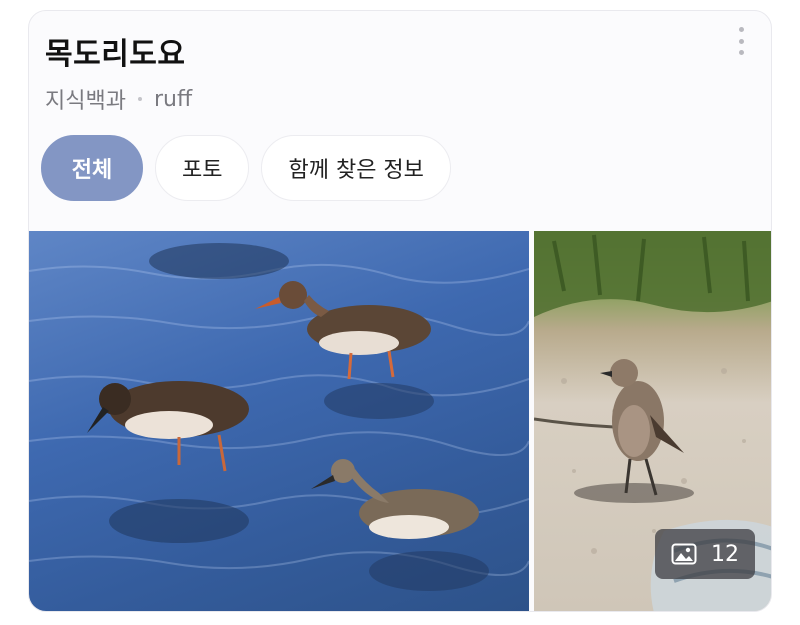 The width and height of the screenshot is (800, 625). I want to click on separator-dot, so click(139, 99).